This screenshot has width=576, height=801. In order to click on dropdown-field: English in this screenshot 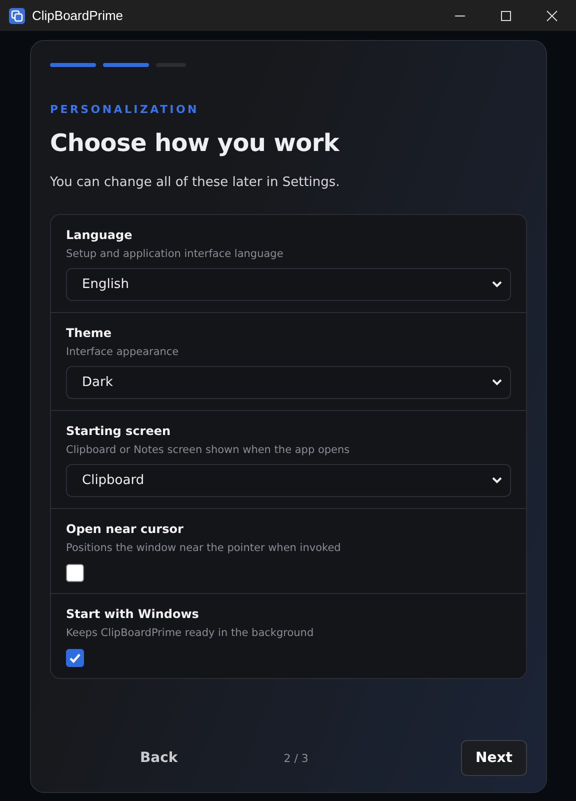, I will do `click(288, 284)`.